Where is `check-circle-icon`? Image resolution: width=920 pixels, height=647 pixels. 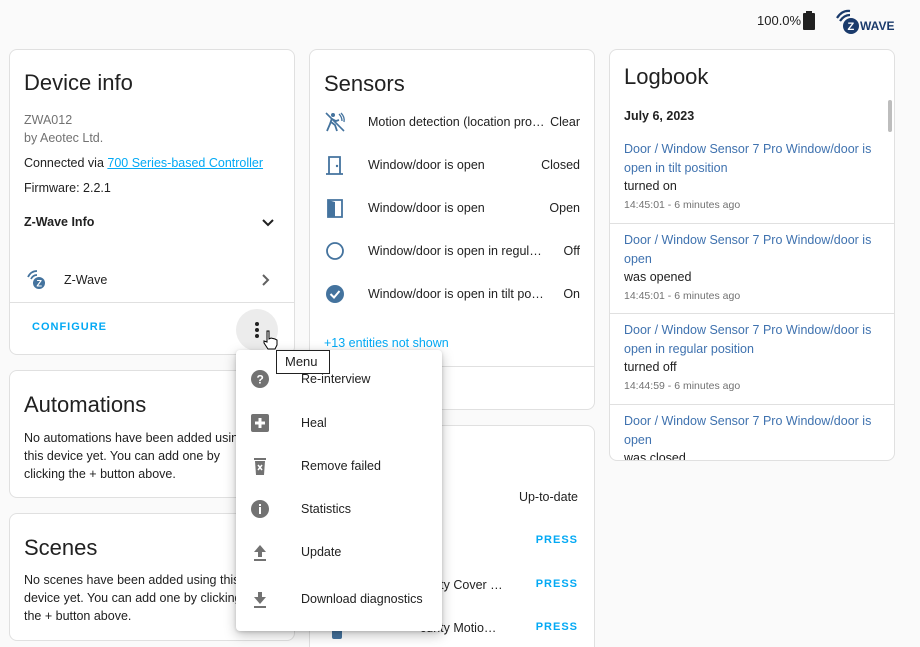
check-circle-icon is located at coordinates (335, 294).